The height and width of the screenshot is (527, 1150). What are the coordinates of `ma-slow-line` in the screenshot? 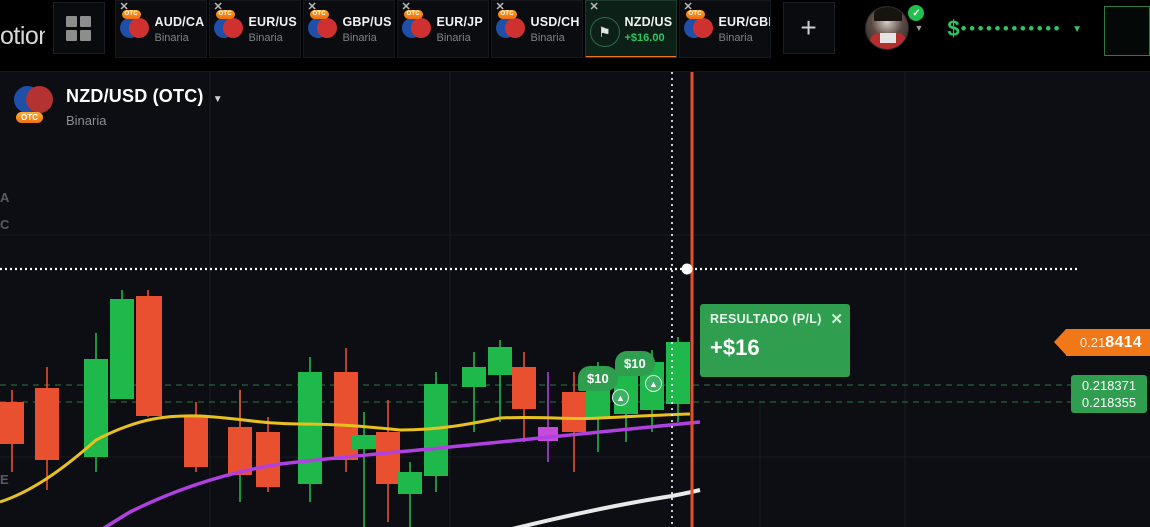 It's located at (606, 507).